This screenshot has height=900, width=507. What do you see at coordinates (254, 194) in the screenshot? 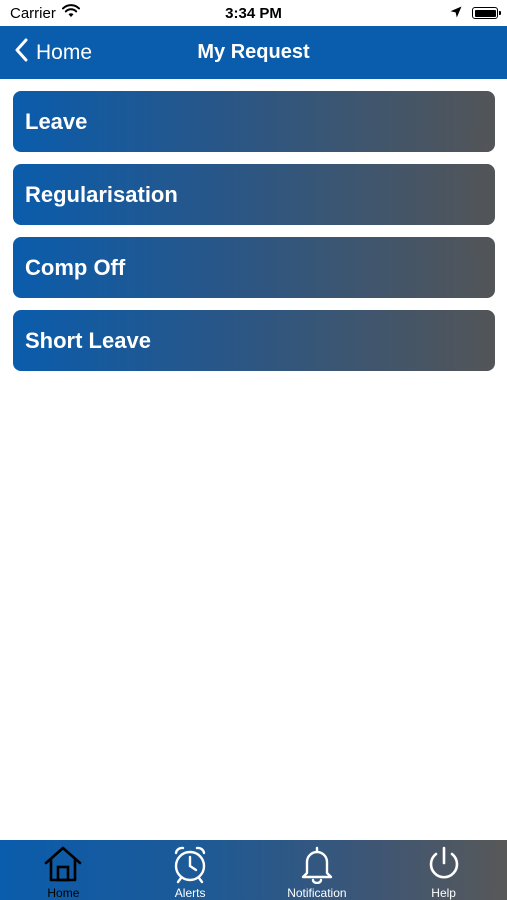
I see `request-item-regularisation: Regularisation` at bounding box center [254, 194].